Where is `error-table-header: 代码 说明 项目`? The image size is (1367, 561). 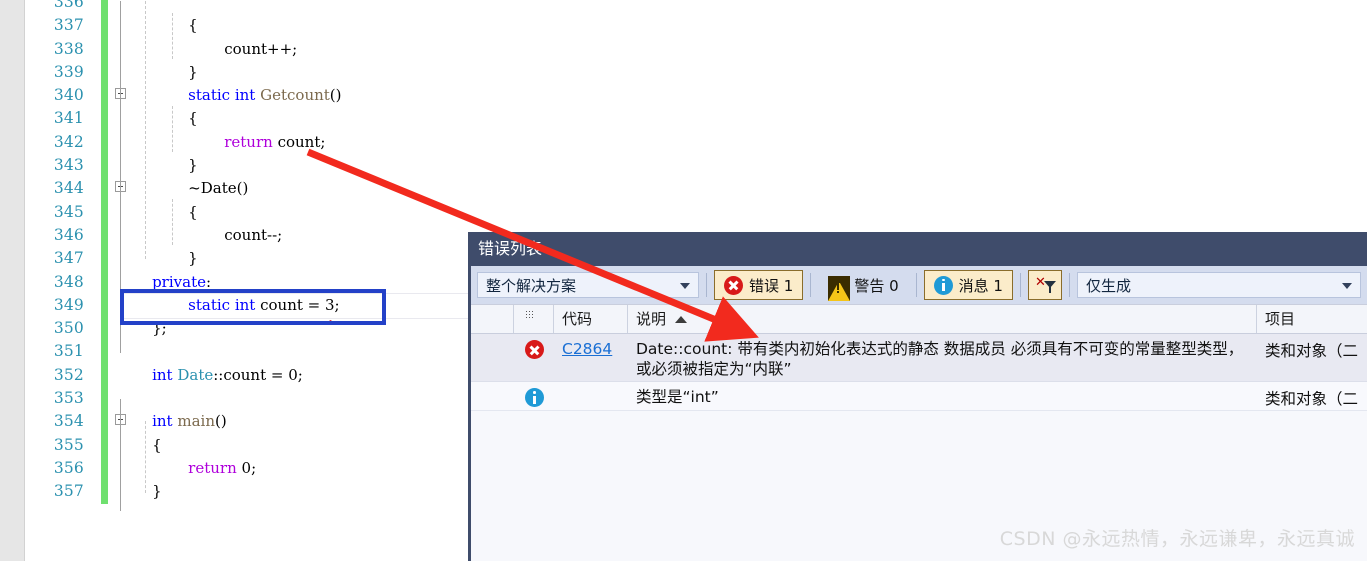
error-table-header: 代码 说明 项目 is located at coordinates (919, 319).